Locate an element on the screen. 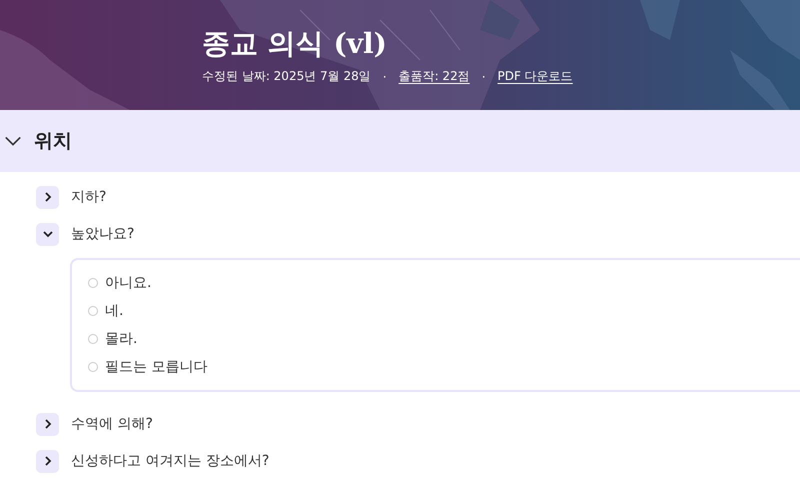 Image resolution: width=800 pixels, height=481 pixels. question-text: 신성하다고 여겨지는 장소에서? is located at coordinates (170, 461).